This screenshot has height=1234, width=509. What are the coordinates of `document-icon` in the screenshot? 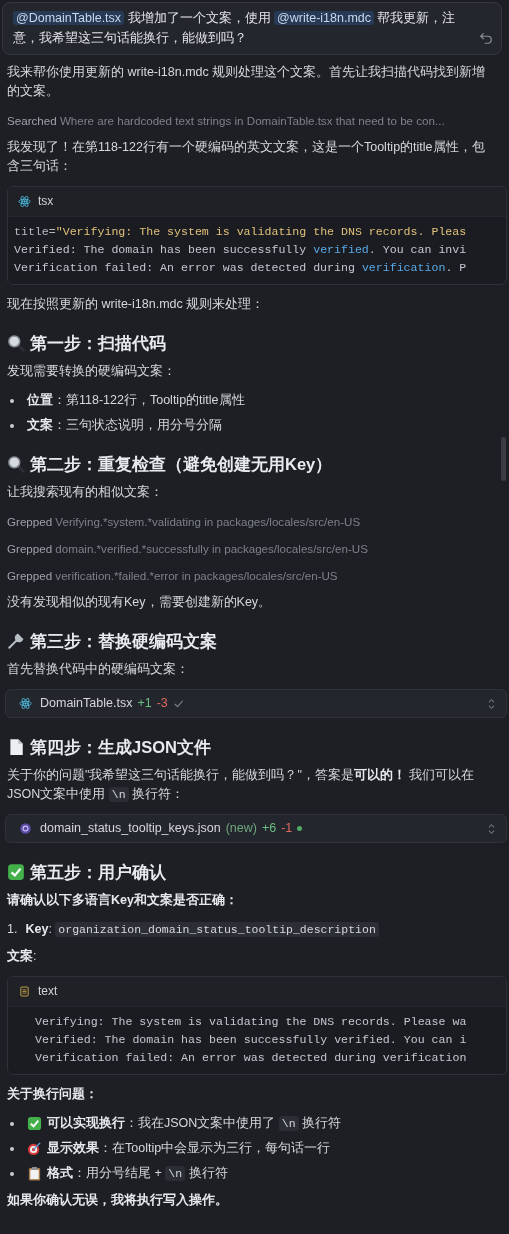 It's located at (16, 747).